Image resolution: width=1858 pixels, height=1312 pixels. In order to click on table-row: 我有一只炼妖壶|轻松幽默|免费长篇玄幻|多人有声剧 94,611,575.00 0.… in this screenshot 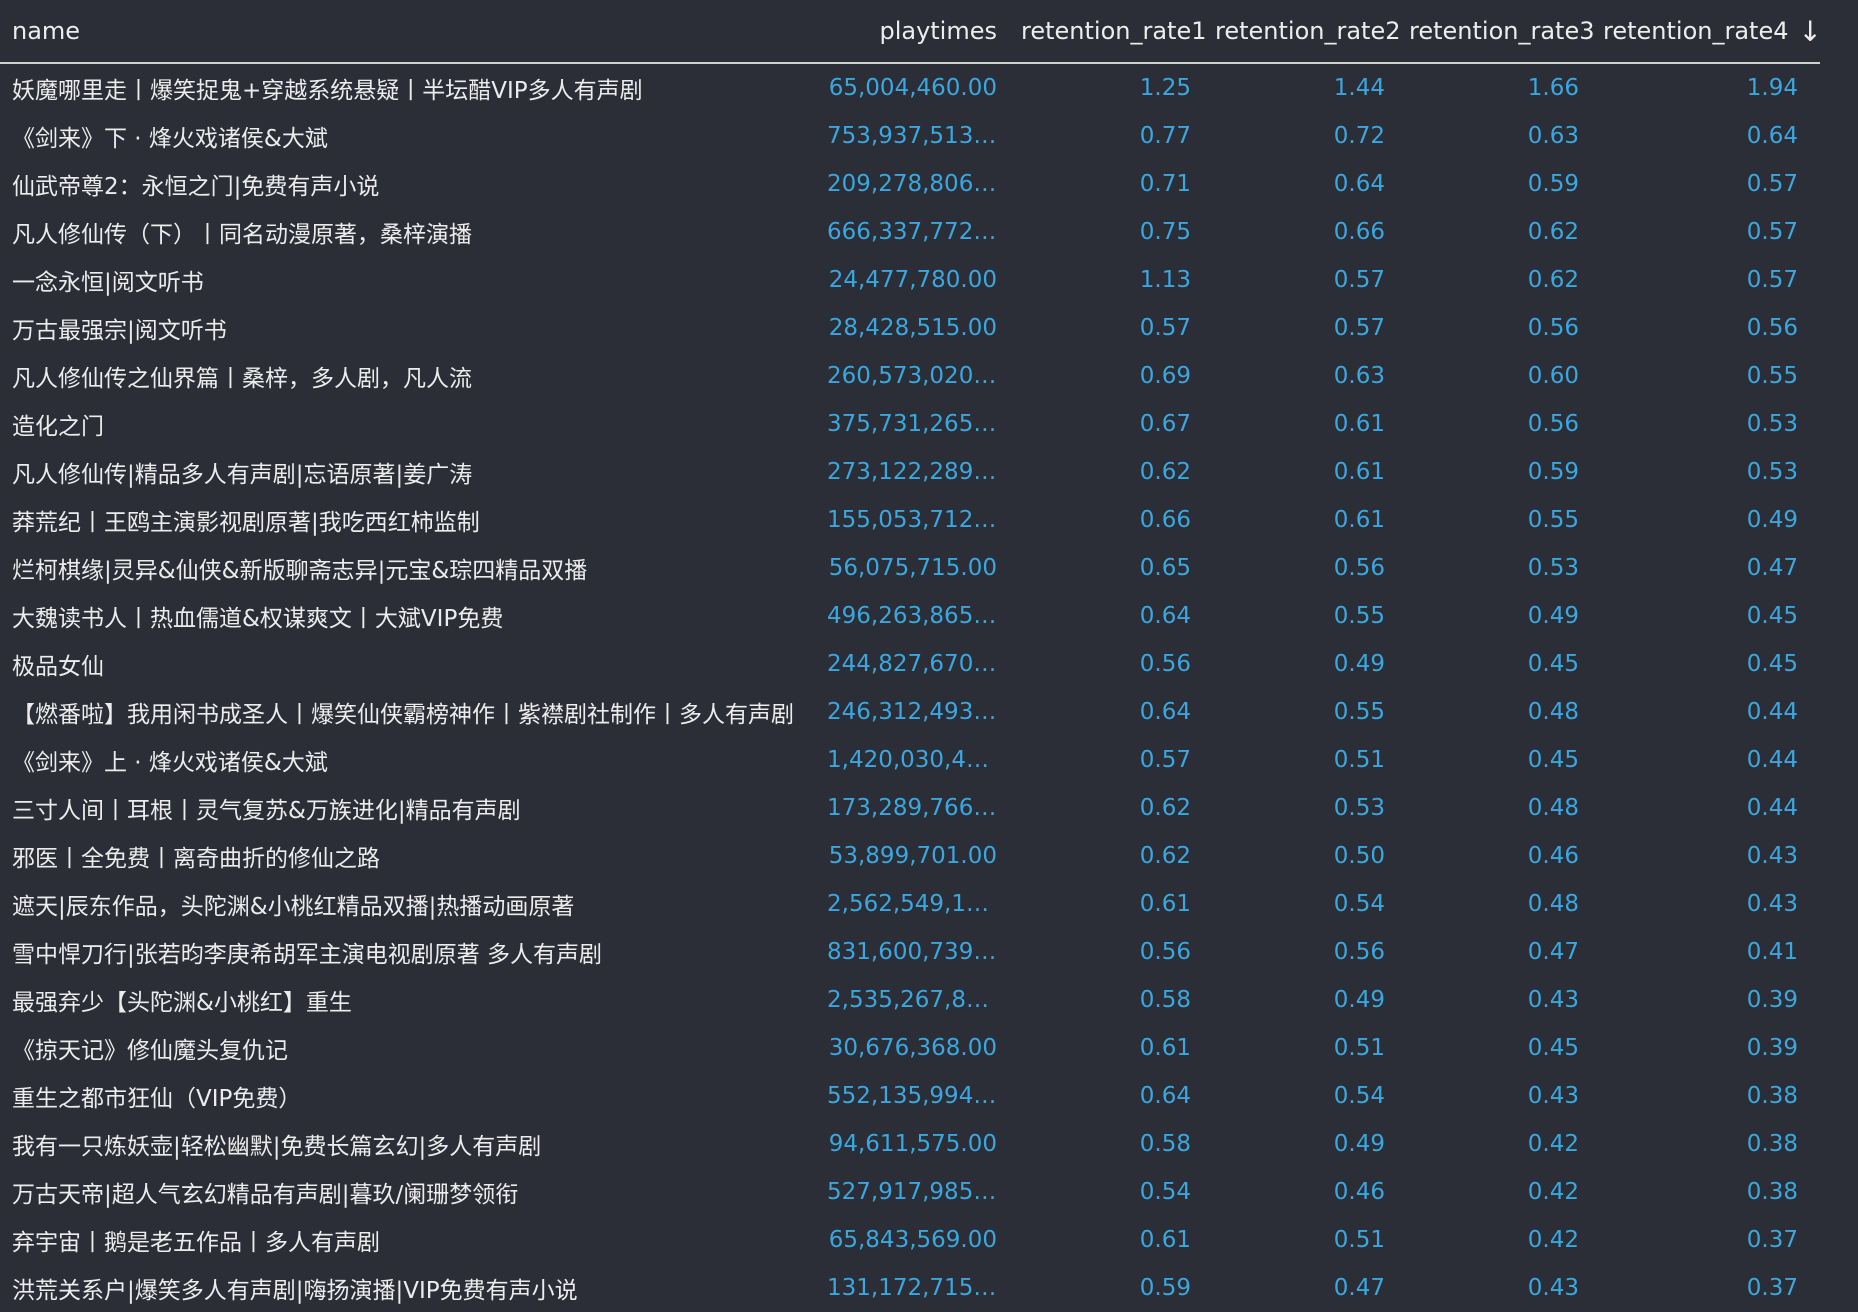, I will do `click(910, 1144)`.